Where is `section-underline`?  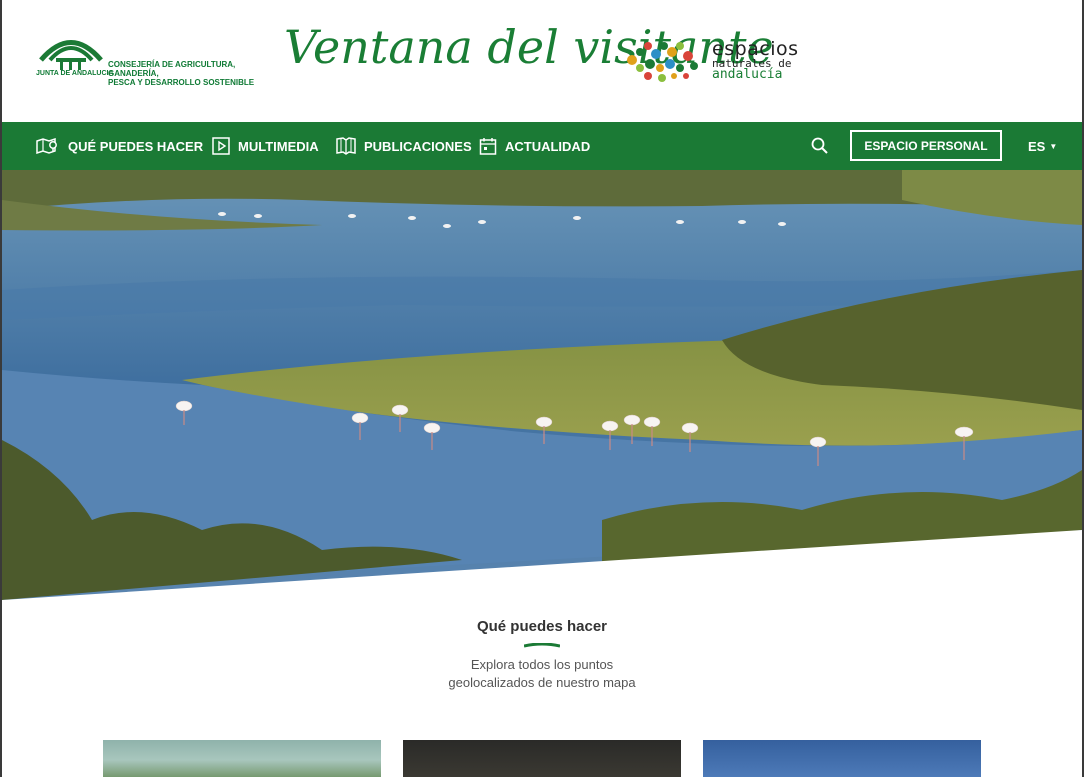
section-underline is located at coordinates (542, 645).